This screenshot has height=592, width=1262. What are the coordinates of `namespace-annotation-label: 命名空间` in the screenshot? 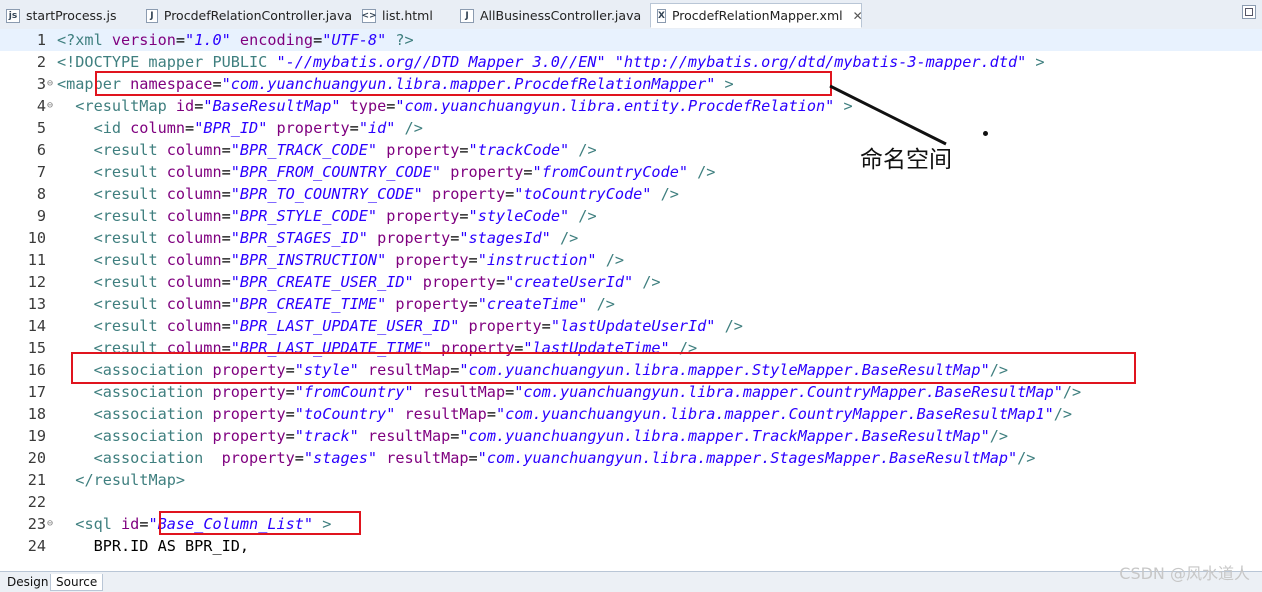 It's located at (906, 160).